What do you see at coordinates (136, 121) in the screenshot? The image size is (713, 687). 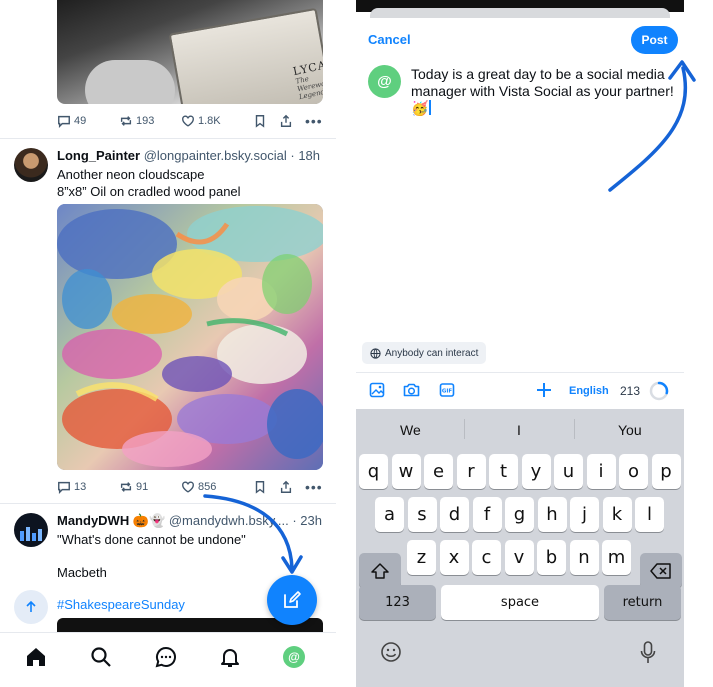 I see `repost-button: 193` at bounding box center [136, 121].